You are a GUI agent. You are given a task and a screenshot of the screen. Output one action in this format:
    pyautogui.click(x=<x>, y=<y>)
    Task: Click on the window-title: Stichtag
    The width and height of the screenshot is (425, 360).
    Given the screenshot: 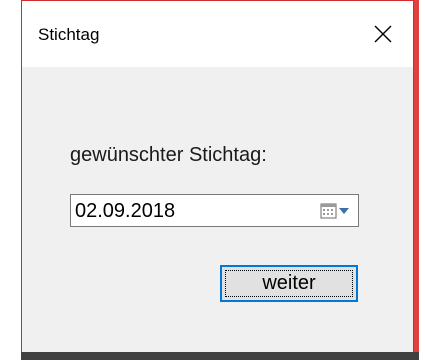 What is the action you would take?
    pyautogui.click(x=69, y=34)
    